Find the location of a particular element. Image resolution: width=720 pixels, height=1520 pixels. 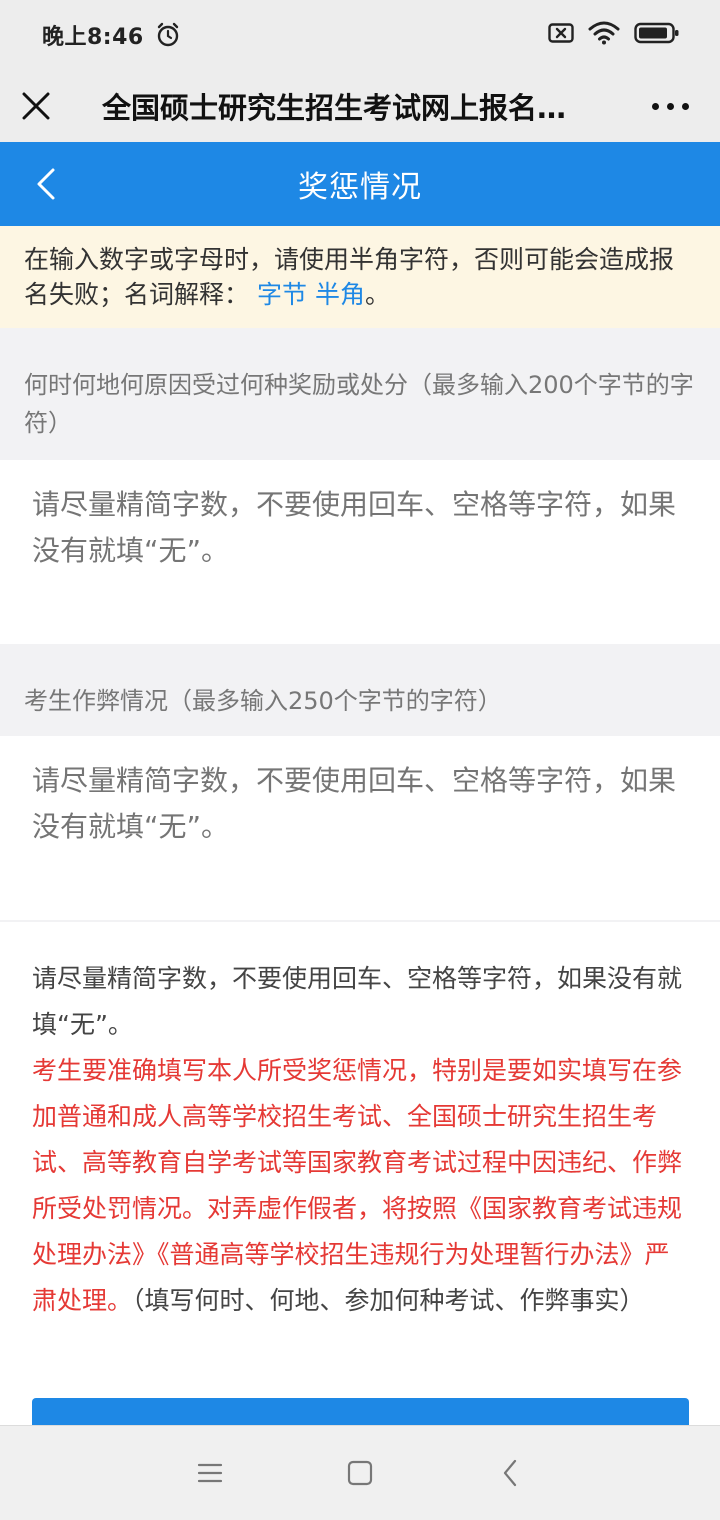

app-header: 奖惩情况 is located at coordinates (360, 184).